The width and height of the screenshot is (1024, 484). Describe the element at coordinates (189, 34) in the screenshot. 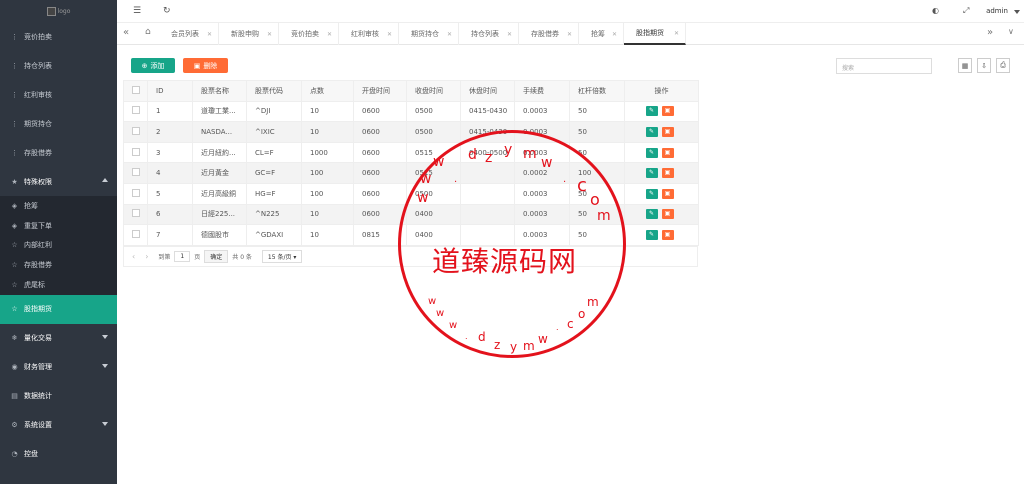

I see `tab-member-list: 会员列表 ✕` at that location.